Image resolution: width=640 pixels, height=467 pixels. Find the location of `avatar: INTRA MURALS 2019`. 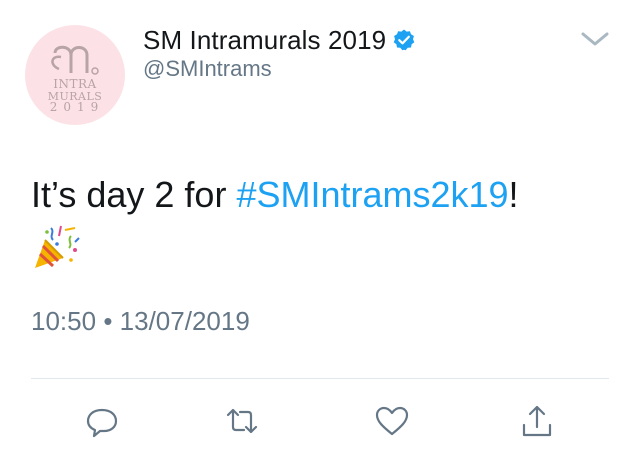

avatar: INTRA MURALS 2019 is located at coordinates (75, 75).